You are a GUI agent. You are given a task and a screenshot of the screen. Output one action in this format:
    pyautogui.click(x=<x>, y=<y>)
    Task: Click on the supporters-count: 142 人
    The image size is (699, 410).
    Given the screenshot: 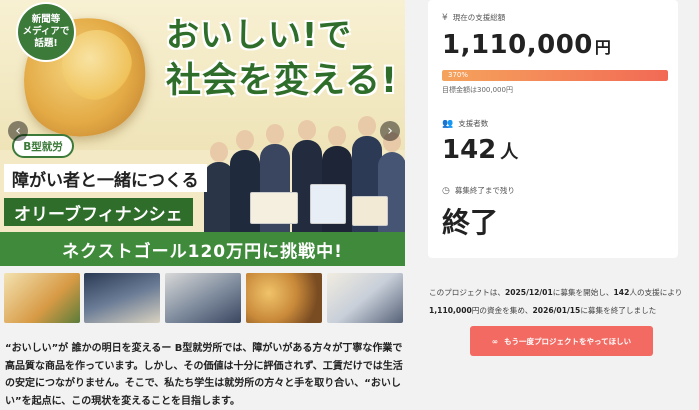 What is the action you would take?
    pyautogui.click(x=480, y=150)
    